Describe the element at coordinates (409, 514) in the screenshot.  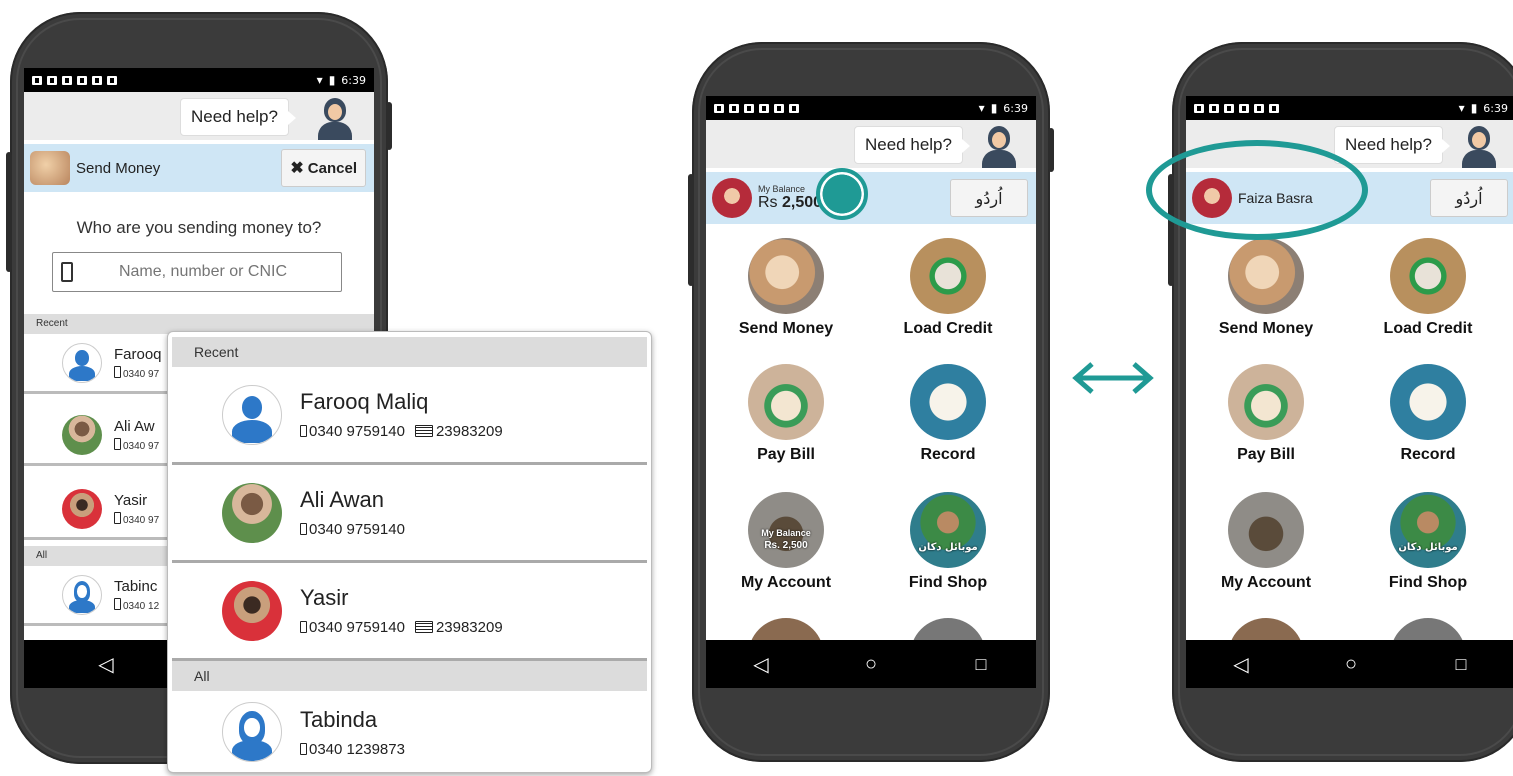
I see `contact-row: Ali Awan 0340 9759140` at that location.